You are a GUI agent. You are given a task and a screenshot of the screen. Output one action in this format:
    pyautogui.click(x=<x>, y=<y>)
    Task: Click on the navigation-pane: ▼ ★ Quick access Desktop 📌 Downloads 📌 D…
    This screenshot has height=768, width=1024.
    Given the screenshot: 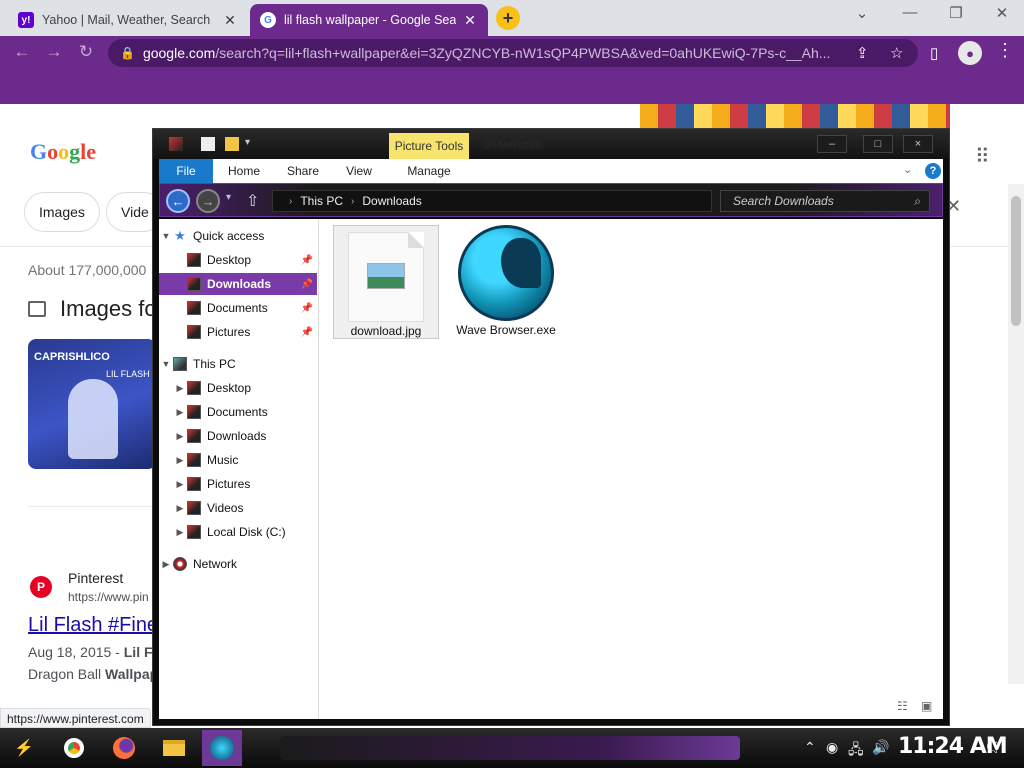 What is the action you would take?
    pyautogui.click(x=239, y=469)
    